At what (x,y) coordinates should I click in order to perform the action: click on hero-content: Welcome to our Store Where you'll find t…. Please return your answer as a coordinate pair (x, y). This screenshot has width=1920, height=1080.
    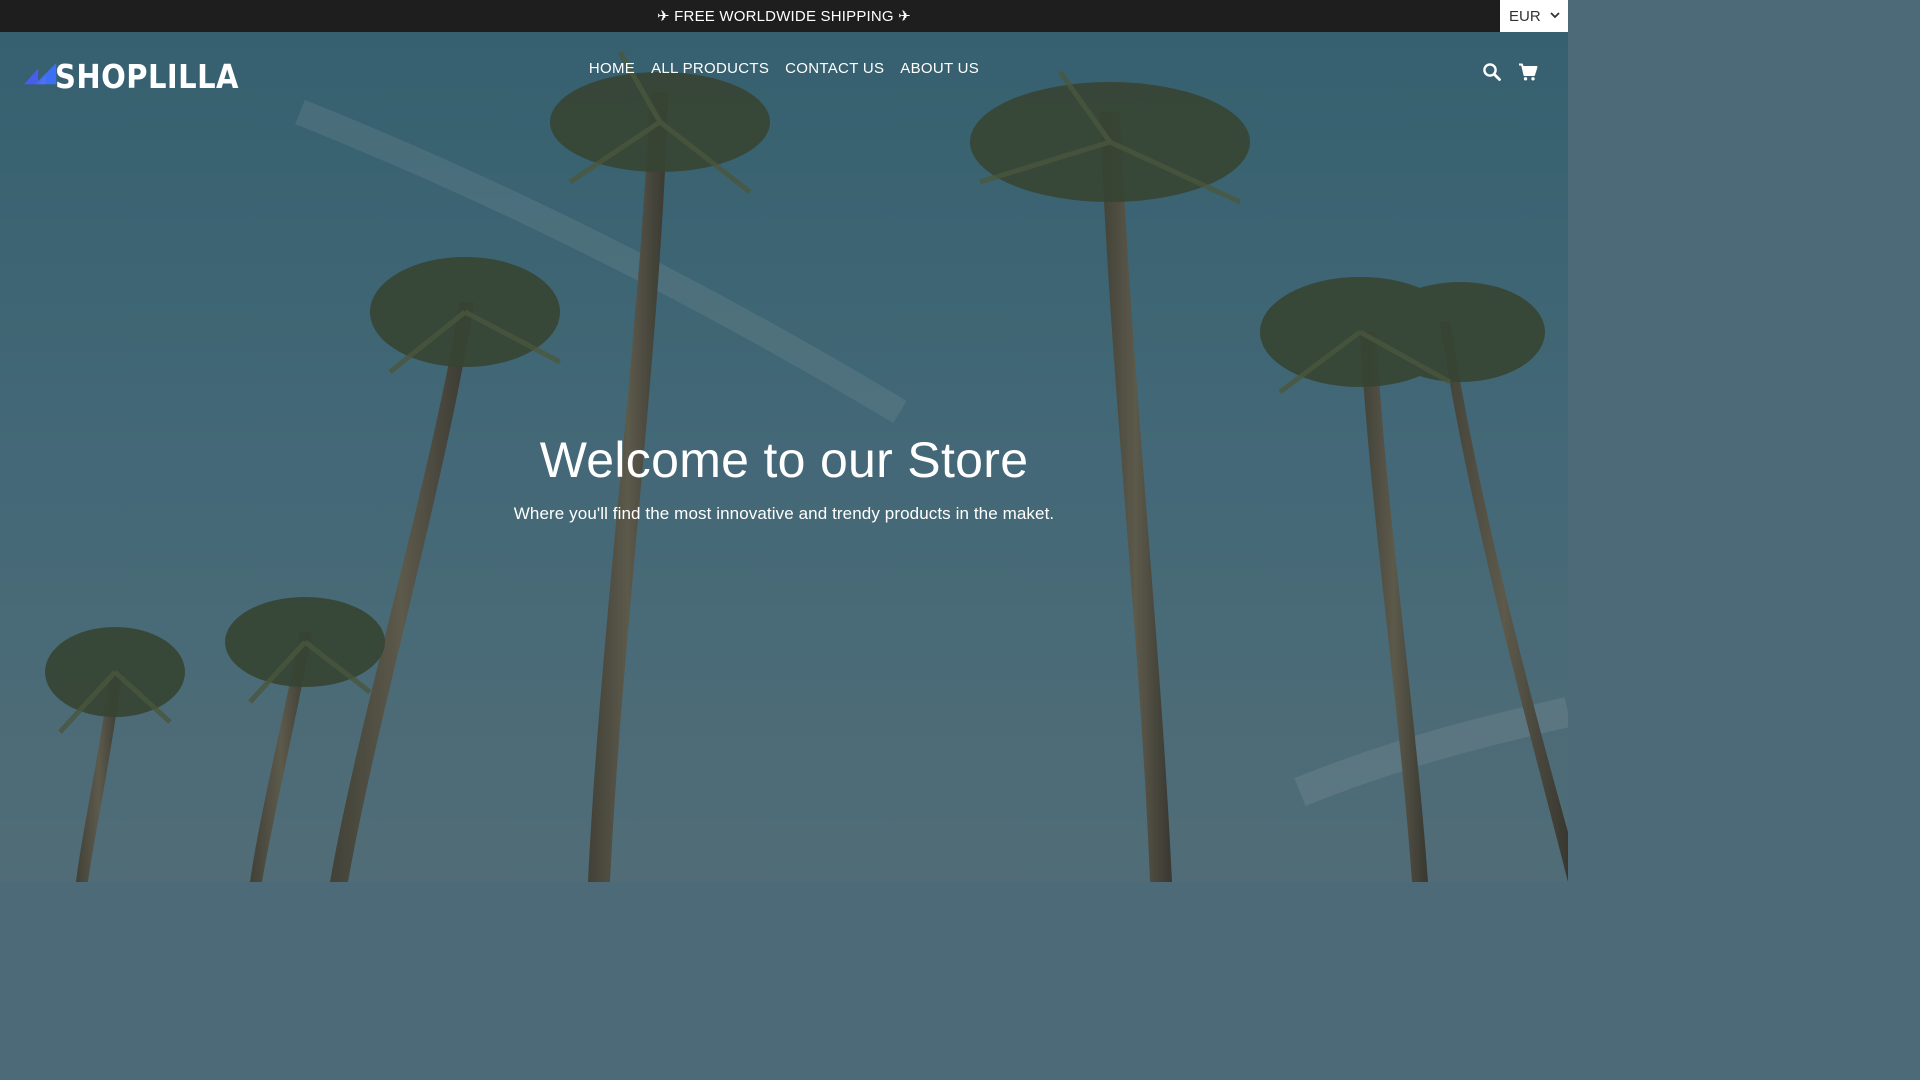
    Looking at the image, I should click on (784, 478).